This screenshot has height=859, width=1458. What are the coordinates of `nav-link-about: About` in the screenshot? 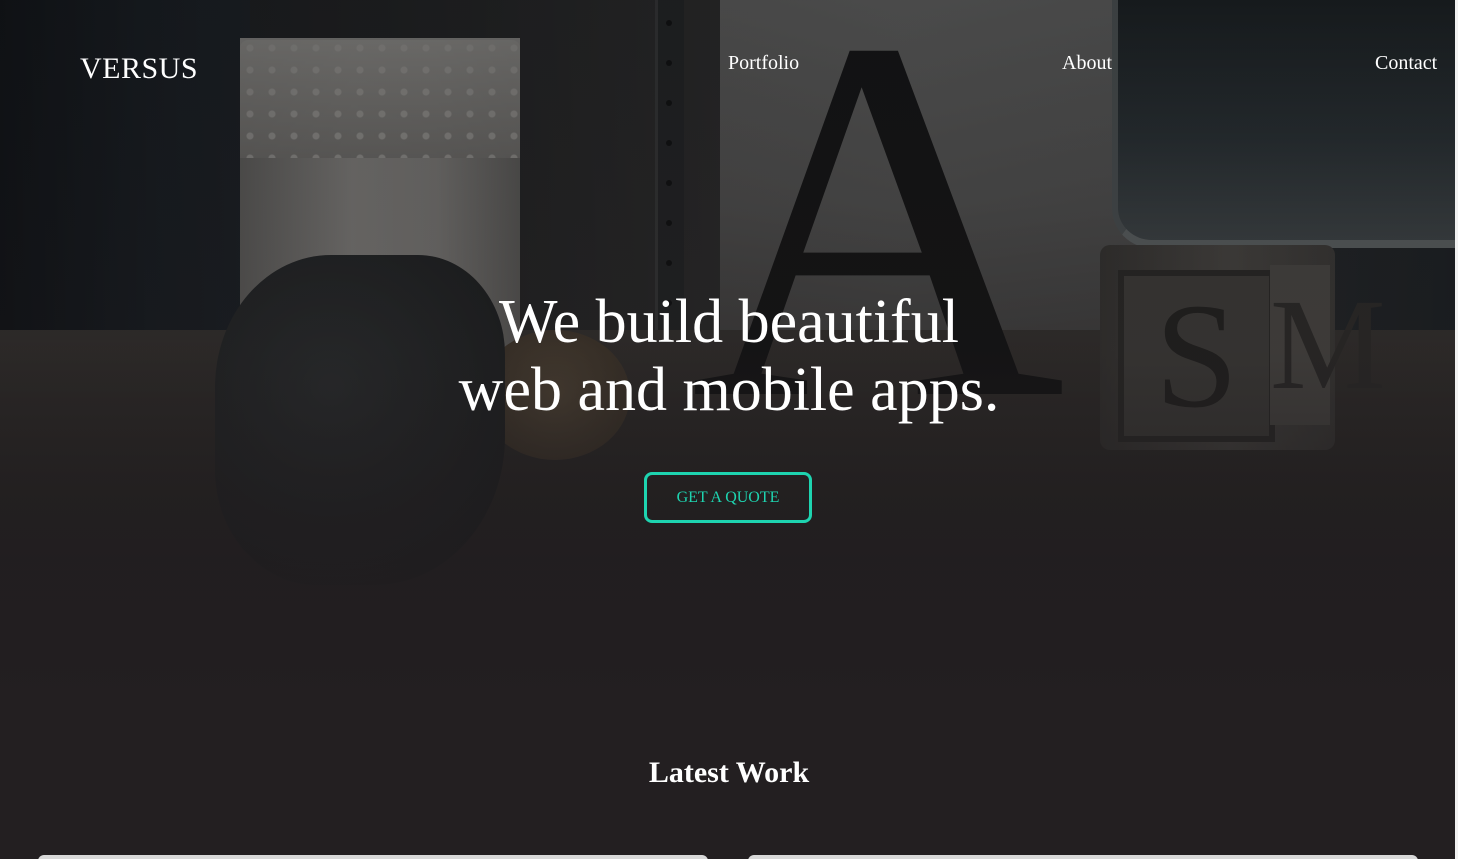 It's located at (1087, 63).